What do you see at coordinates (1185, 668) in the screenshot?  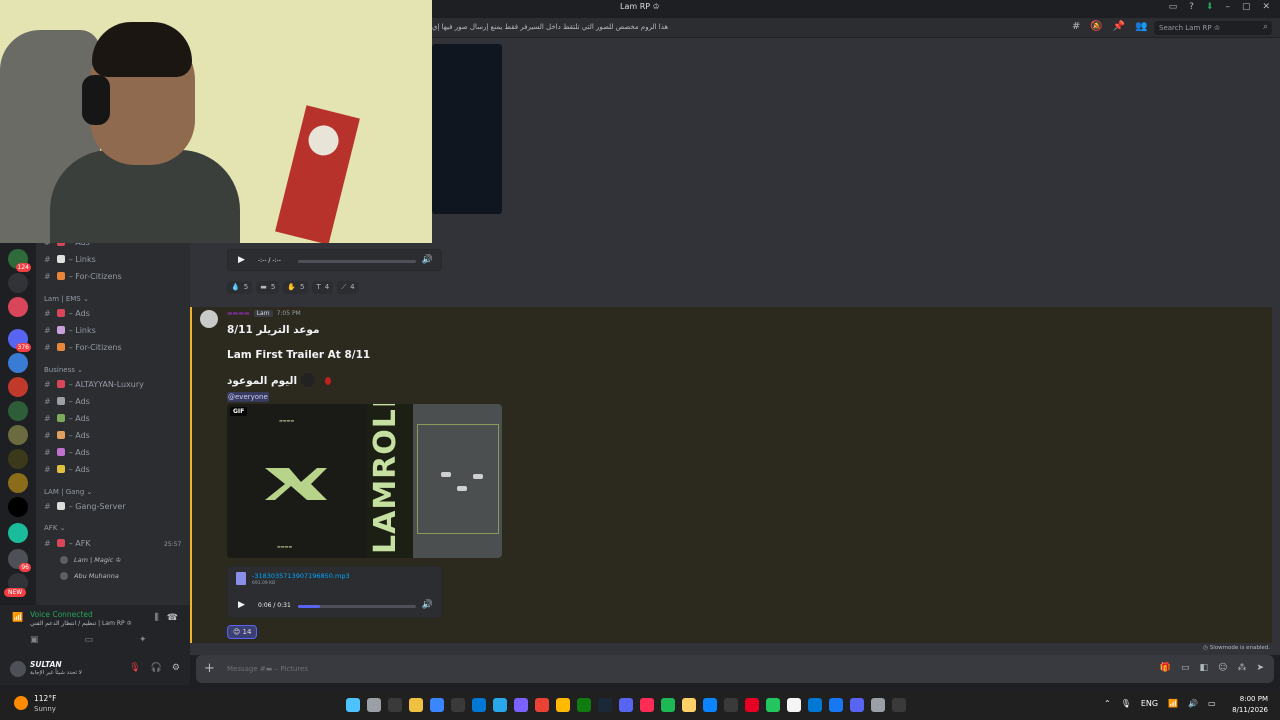 I see `gif-icon: ▭` at bounding box center [1185, 668].